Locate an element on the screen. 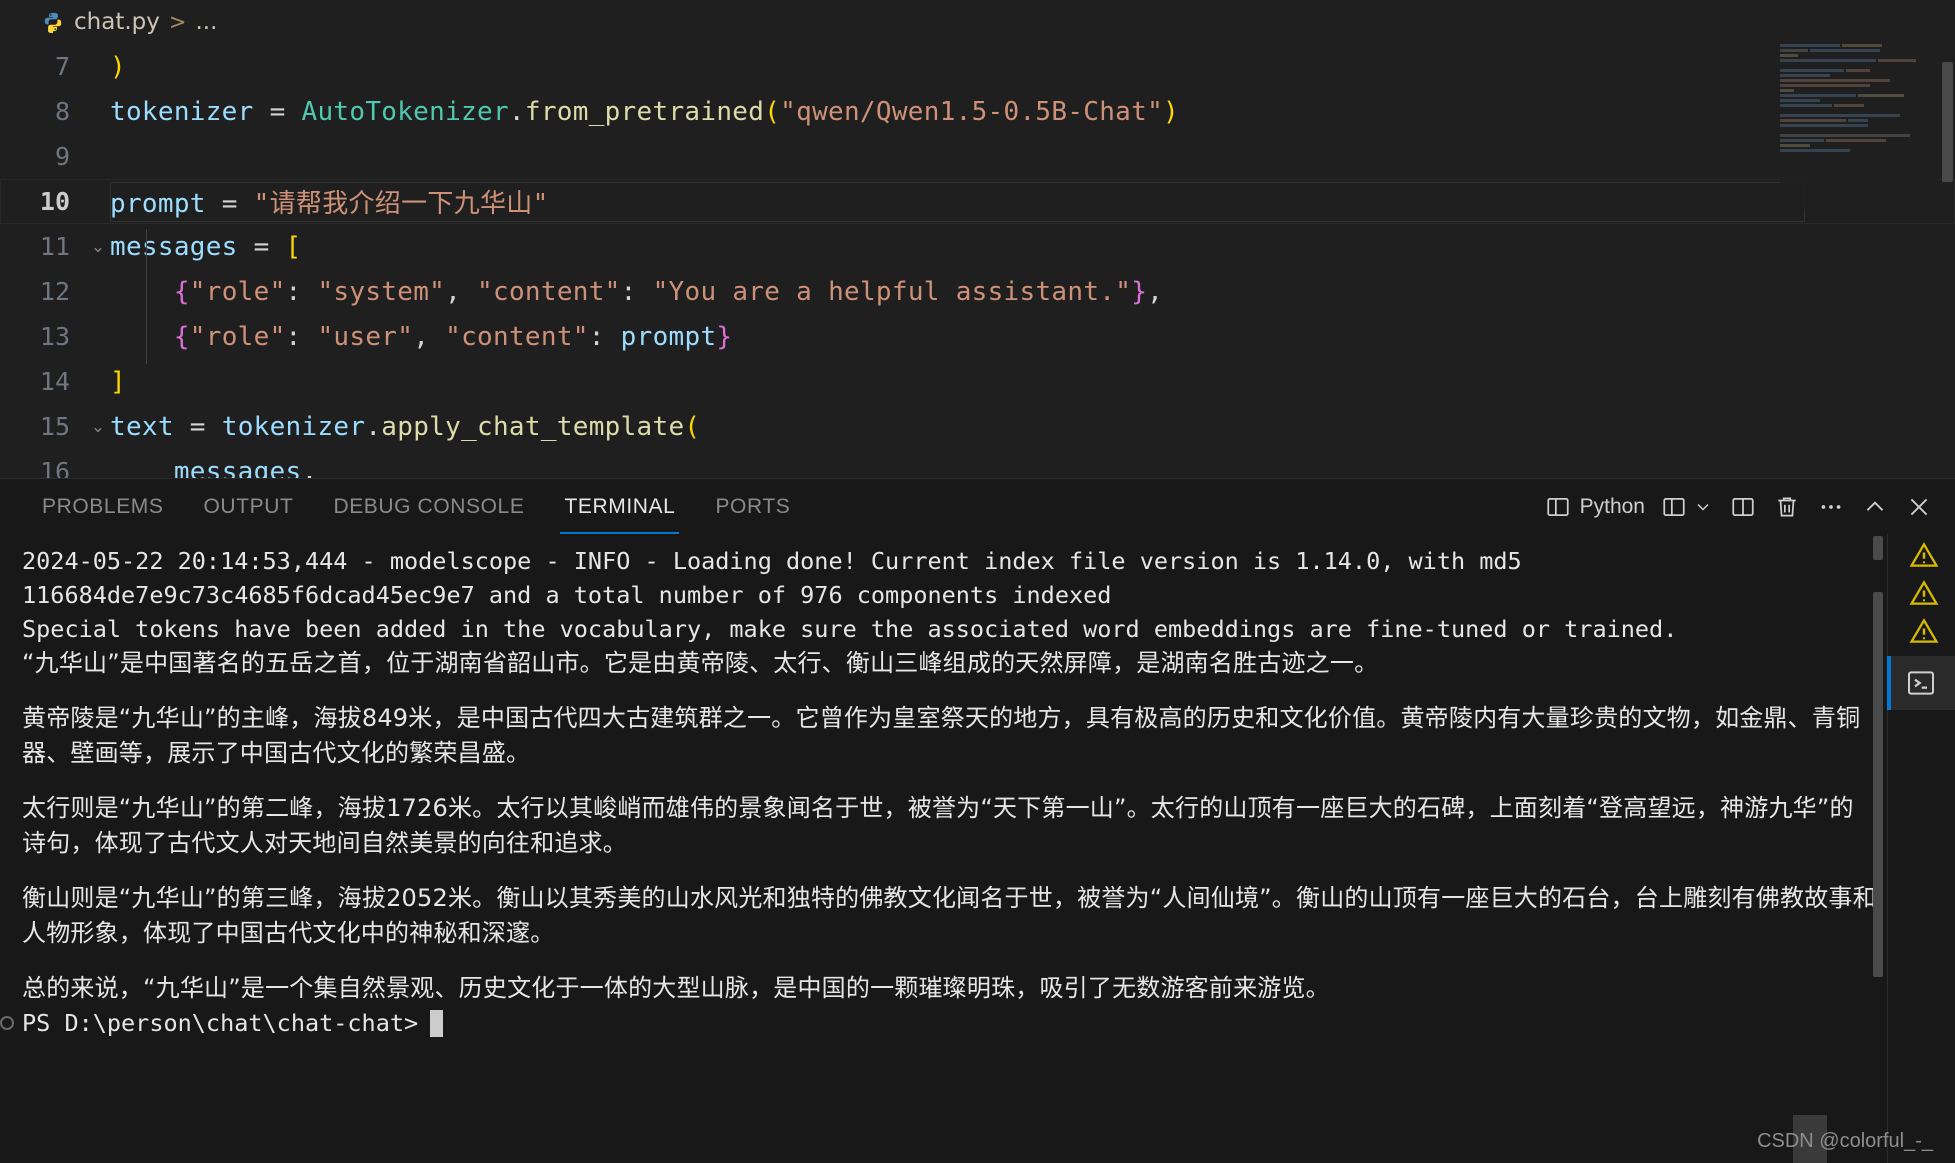  chevron-up-icon is located at coordinates (1875, 505).